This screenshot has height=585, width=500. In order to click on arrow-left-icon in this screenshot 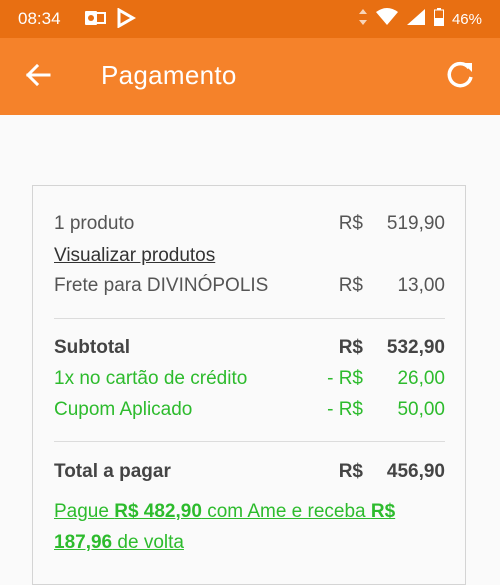, I will do `click(38, 77)`.